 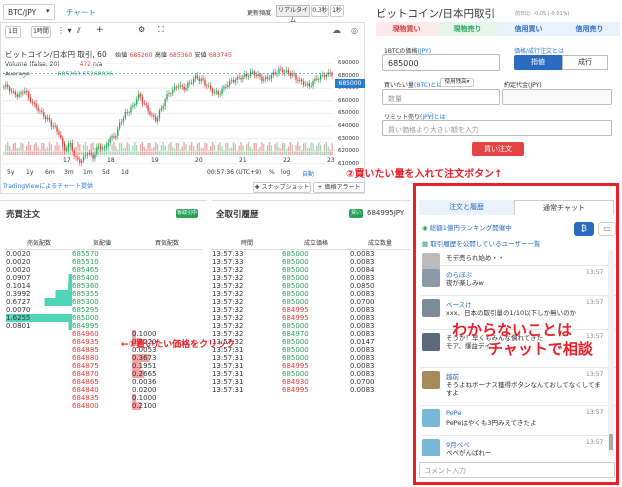 I want to click on bid-price: 684835, so click(x=102, y=398).